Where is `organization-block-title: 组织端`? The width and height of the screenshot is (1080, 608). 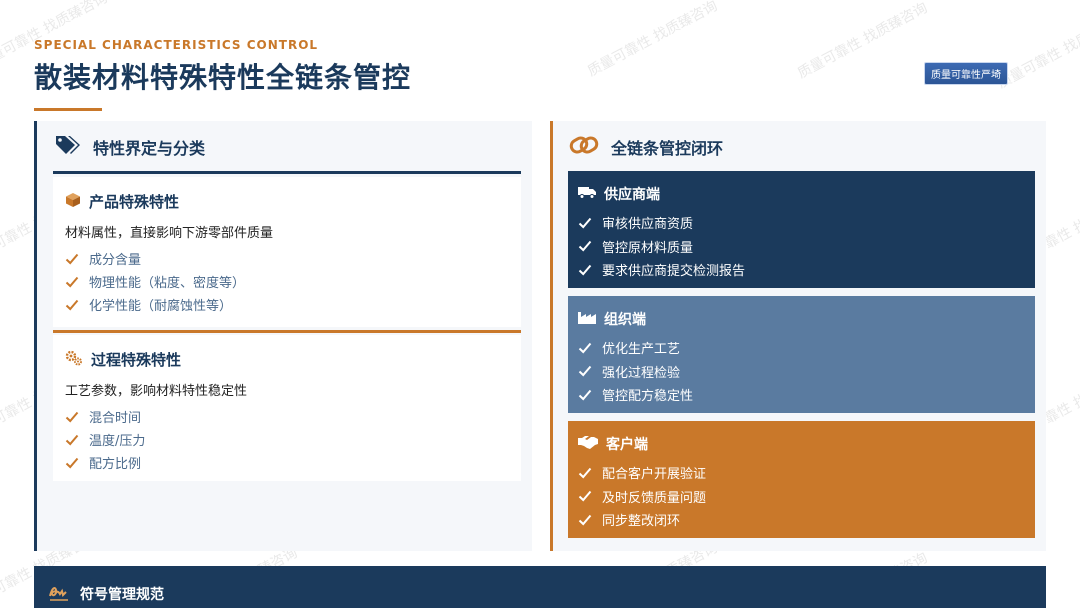 organization-block-title: 组织端 is located at coordinates (625, 320).